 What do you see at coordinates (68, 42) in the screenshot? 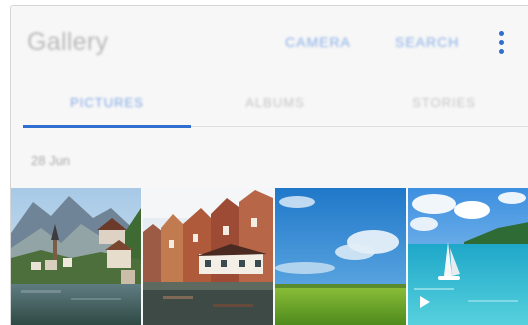
I see `app-title: Gallery` at bounding box center [68, 42].